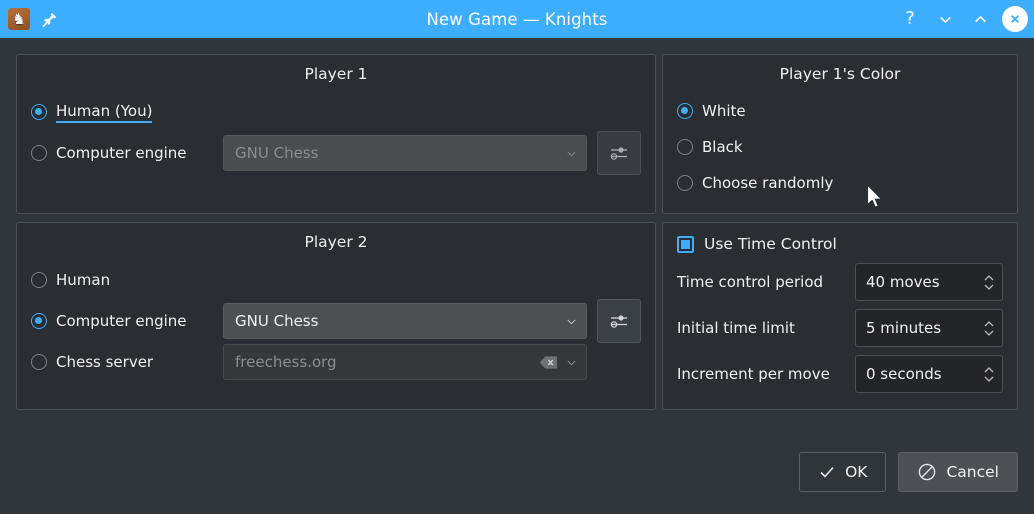  What do you see at coordinates (286, 362) in the screenshot?
I see `player2-server-combo-value: freechess.org` at bounding box center [286, 362].